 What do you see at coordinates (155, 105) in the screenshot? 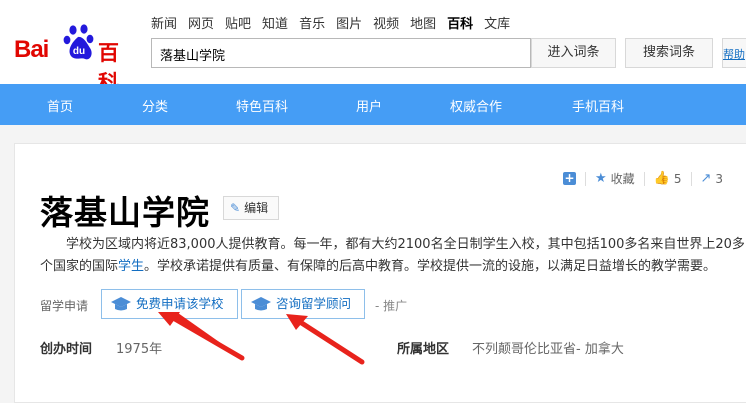
I see `main-nav-category: 分类` at bounding box center [155, 105].